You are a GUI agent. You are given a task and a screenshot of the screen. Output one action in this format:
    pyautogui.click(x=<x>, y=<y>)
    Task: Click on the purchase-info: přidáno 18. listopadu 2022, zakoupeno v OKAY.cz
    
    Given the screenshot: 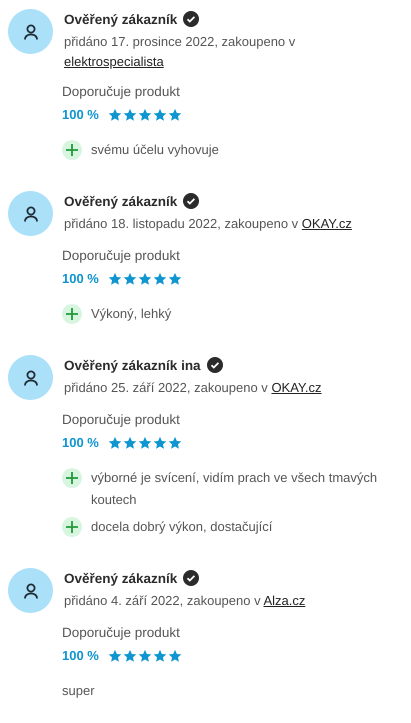 What is the action you would take?
    pyautogui.click(x=208, y=224)
    